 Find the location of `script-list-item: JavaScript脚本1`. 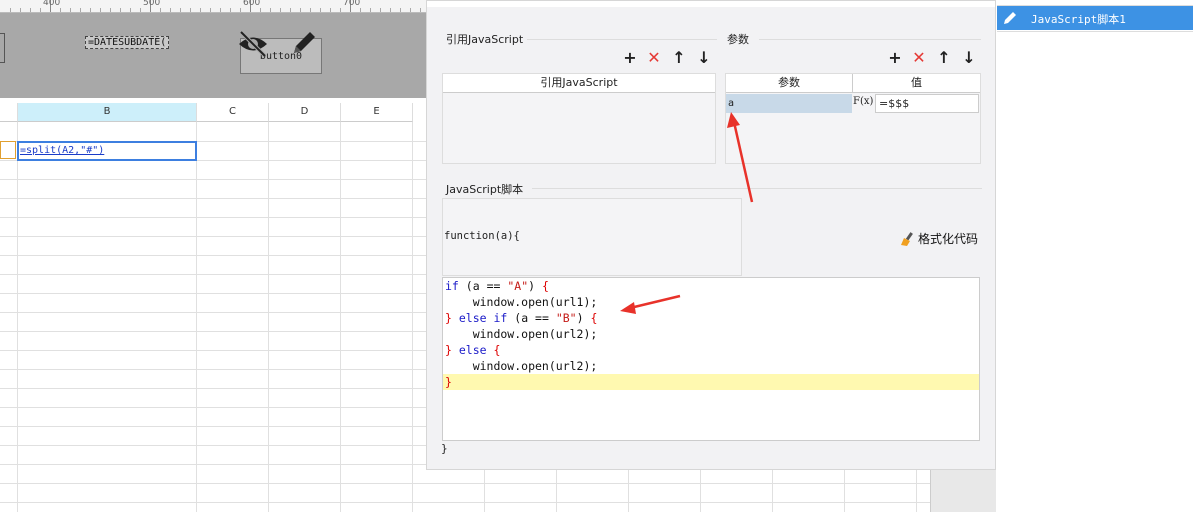

script-list-item: JavaScript脚本1 is located at coordinates (1095, 18).